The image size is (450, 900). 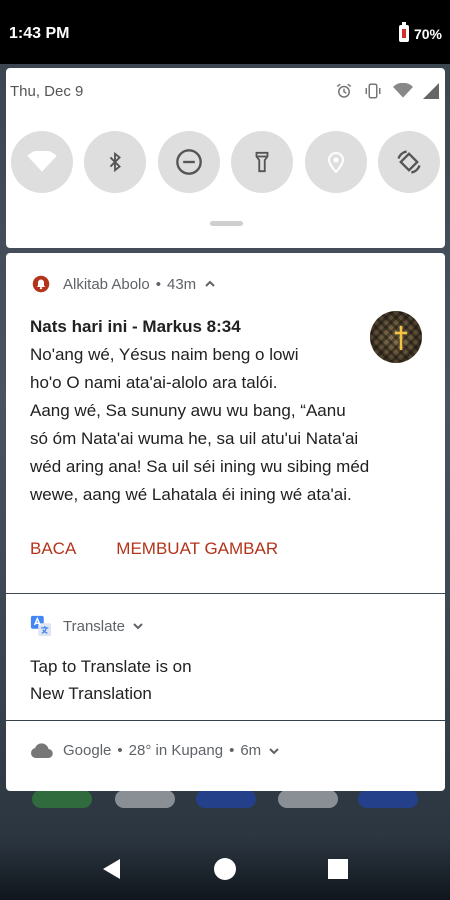 What do you see at coordinates (431, 91) in the screenshot?
I see `signal-icon` at bounding box center [431, 91].